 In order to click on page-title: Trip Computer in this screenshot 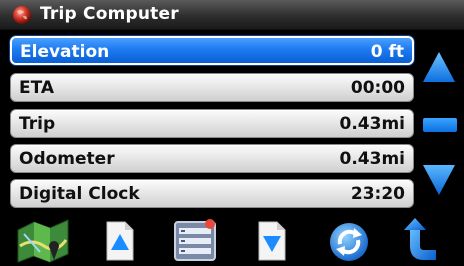, I will do `click(109, 14)`.